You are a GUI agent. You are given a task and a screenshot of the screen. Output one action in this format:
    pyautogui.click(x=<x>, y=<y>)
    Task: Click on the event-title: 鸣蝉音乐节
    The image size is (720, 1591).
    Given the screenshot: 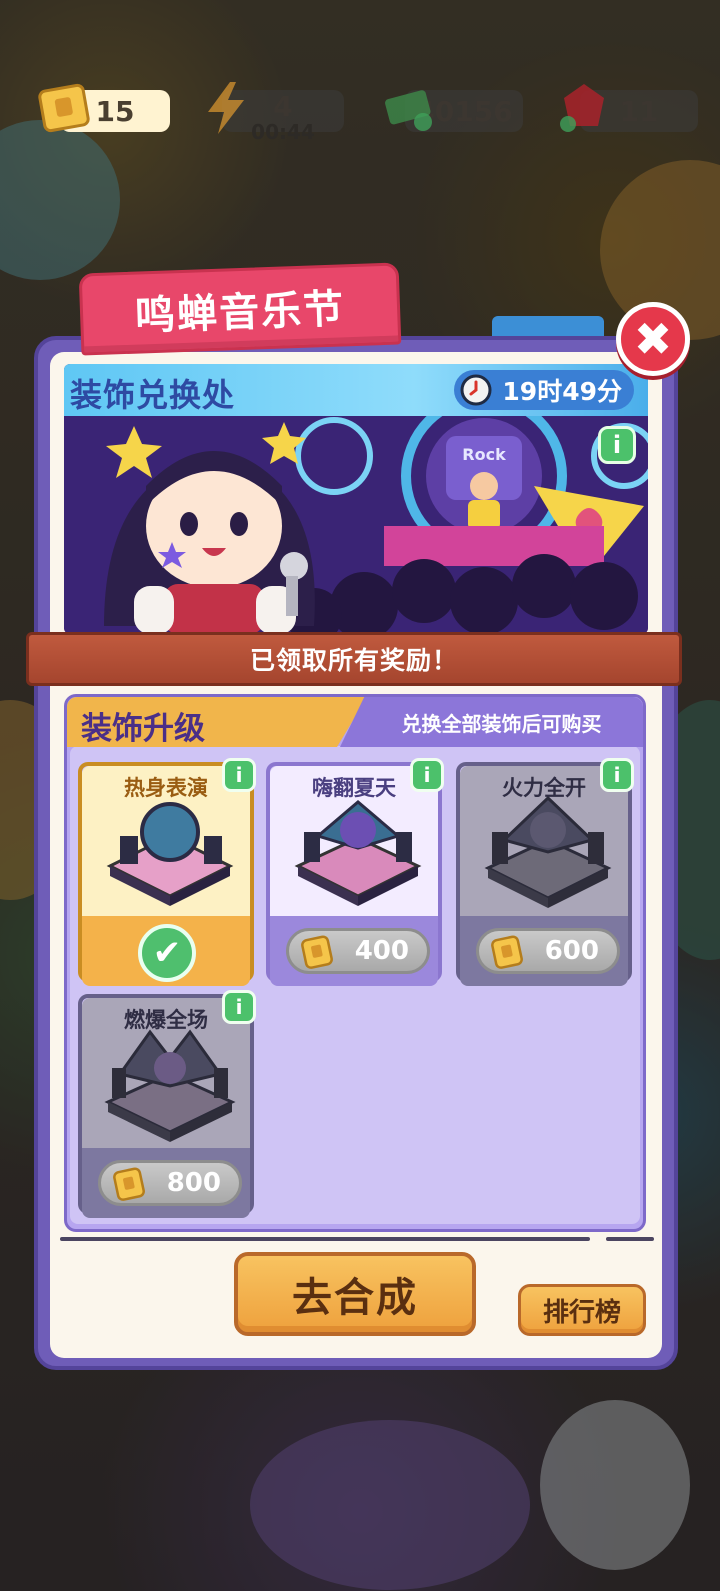 What is the action you would take?
    pyautogui.click(x=240, y=309)
    